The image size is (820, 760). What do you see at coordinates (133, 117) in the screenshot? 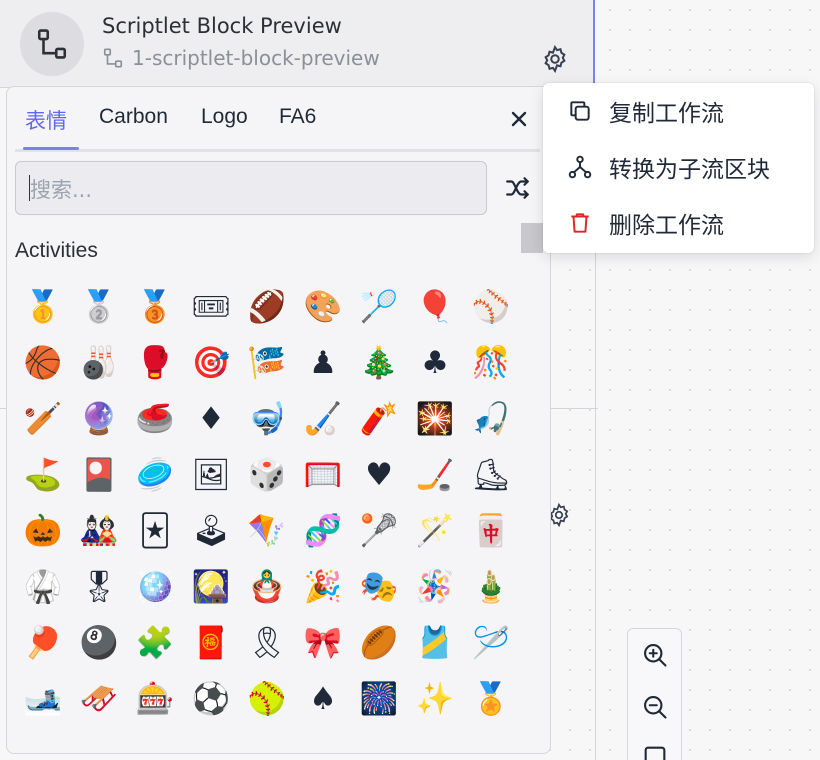
I see `tab-carbon: Carbon` at bounding box center [133, 117].